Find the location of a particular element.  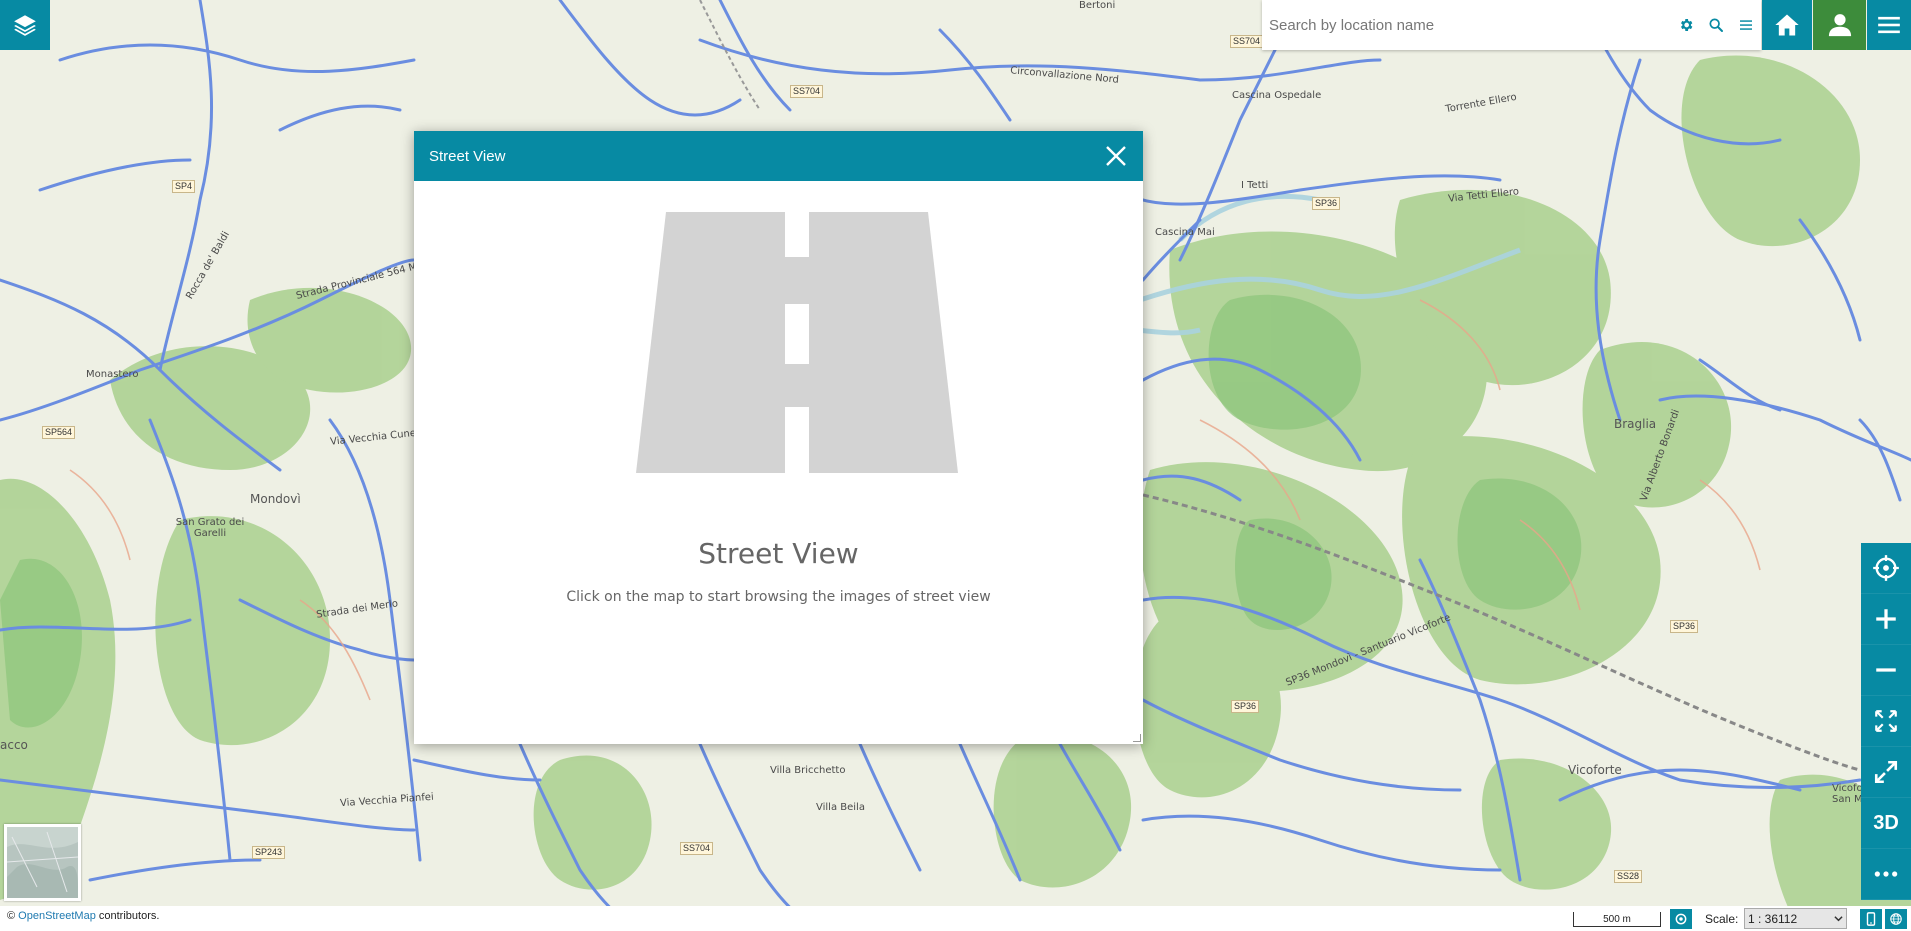

place-label: I Tetti is located at coordinates (1255, 185).